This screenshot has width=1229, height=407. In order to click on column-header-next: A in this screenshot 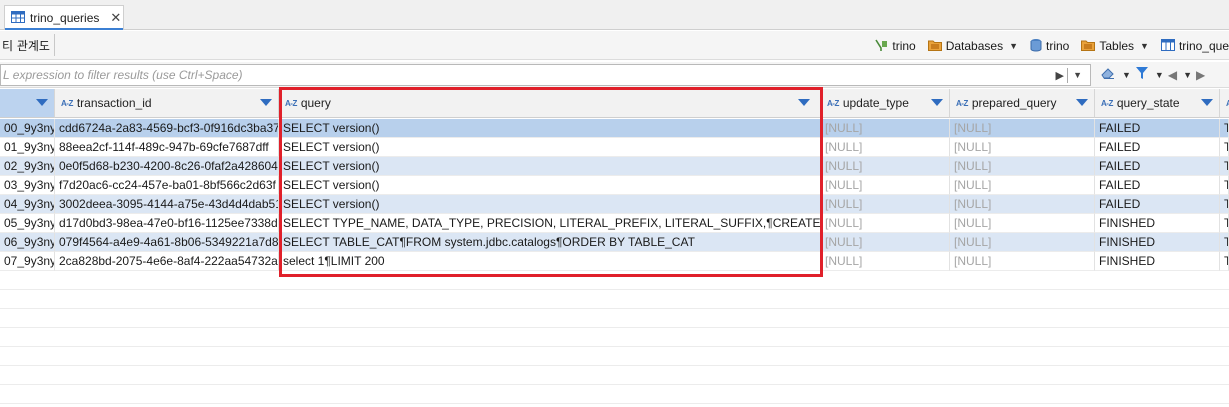, I will do `click(1224, 103)`.